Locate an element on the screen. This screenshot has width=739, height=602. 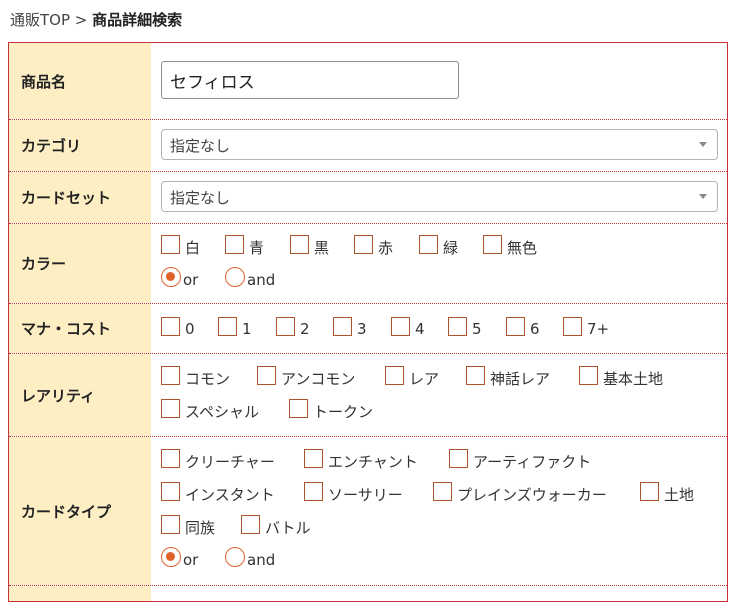
row-category: カテゴリ 指定なし is located at coordinates (368, 146).